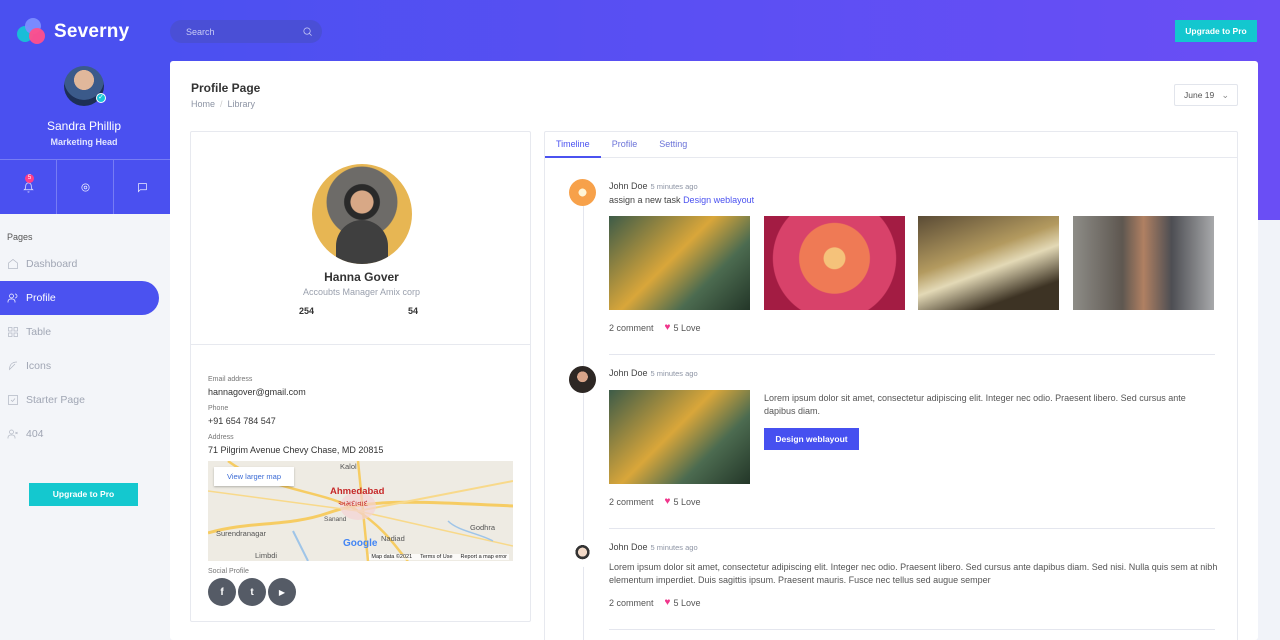  Describe the element at coordinates (573, 145) in the screenshot. I see `tab-timeline: Timeline` at that location.